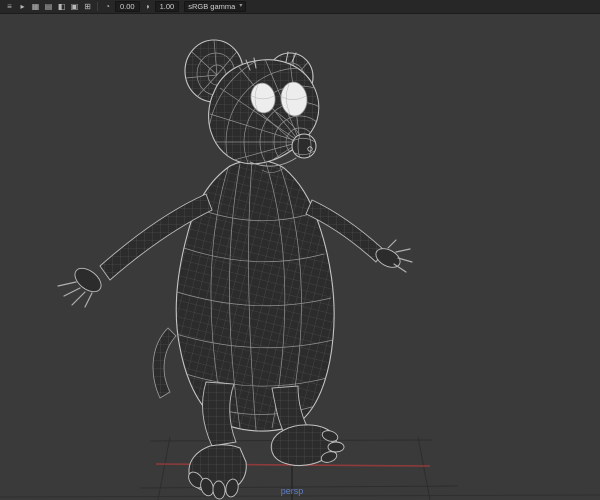 This screenshot has width=600, height=500. I want to click on grid-view-icon: ▦, so click(35, 6).